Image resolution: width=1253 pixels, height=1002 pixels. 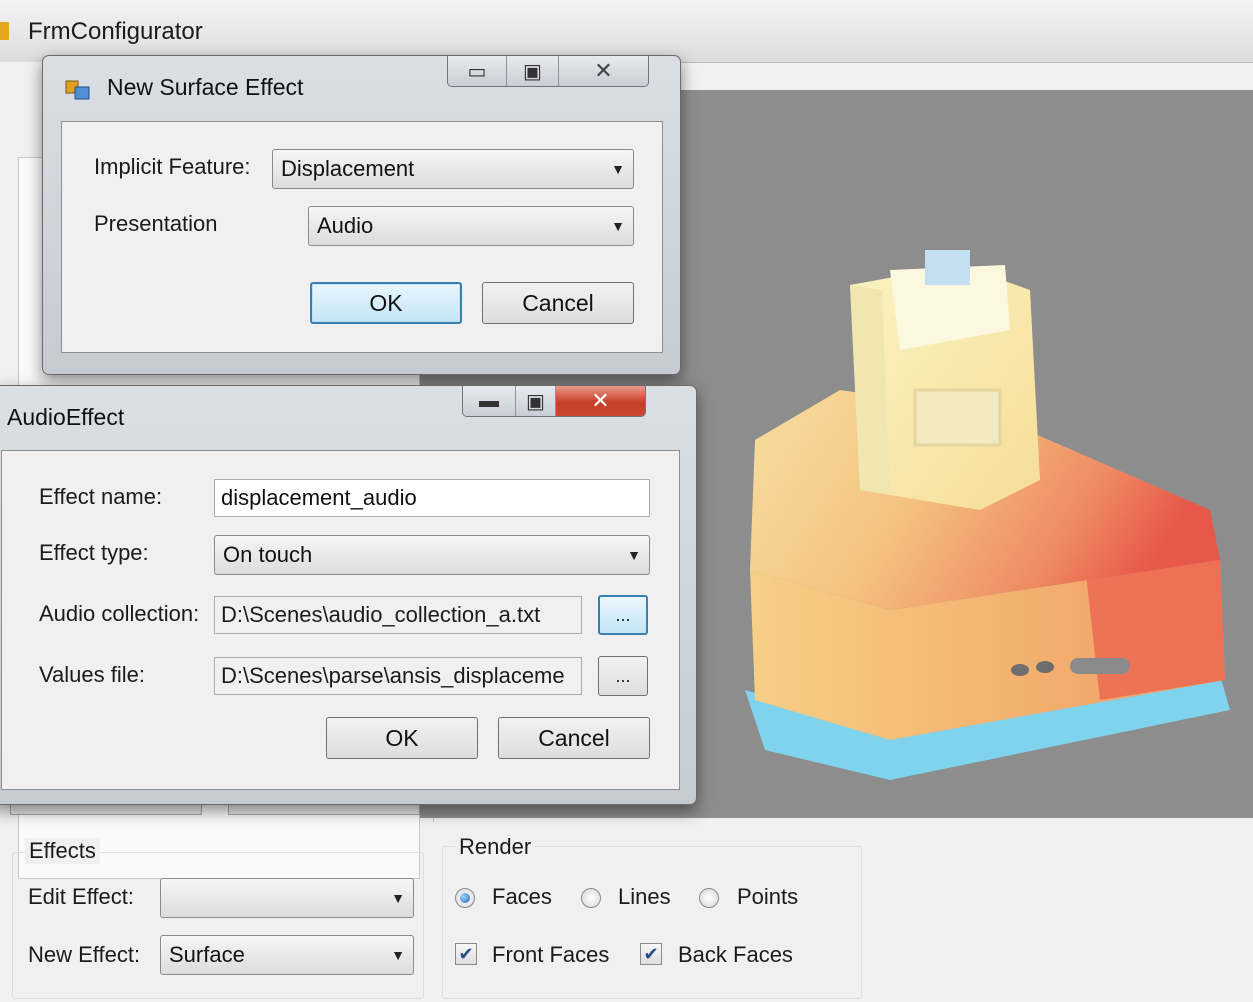 I want to click on points-label: Points, so click(x=768, y=896).